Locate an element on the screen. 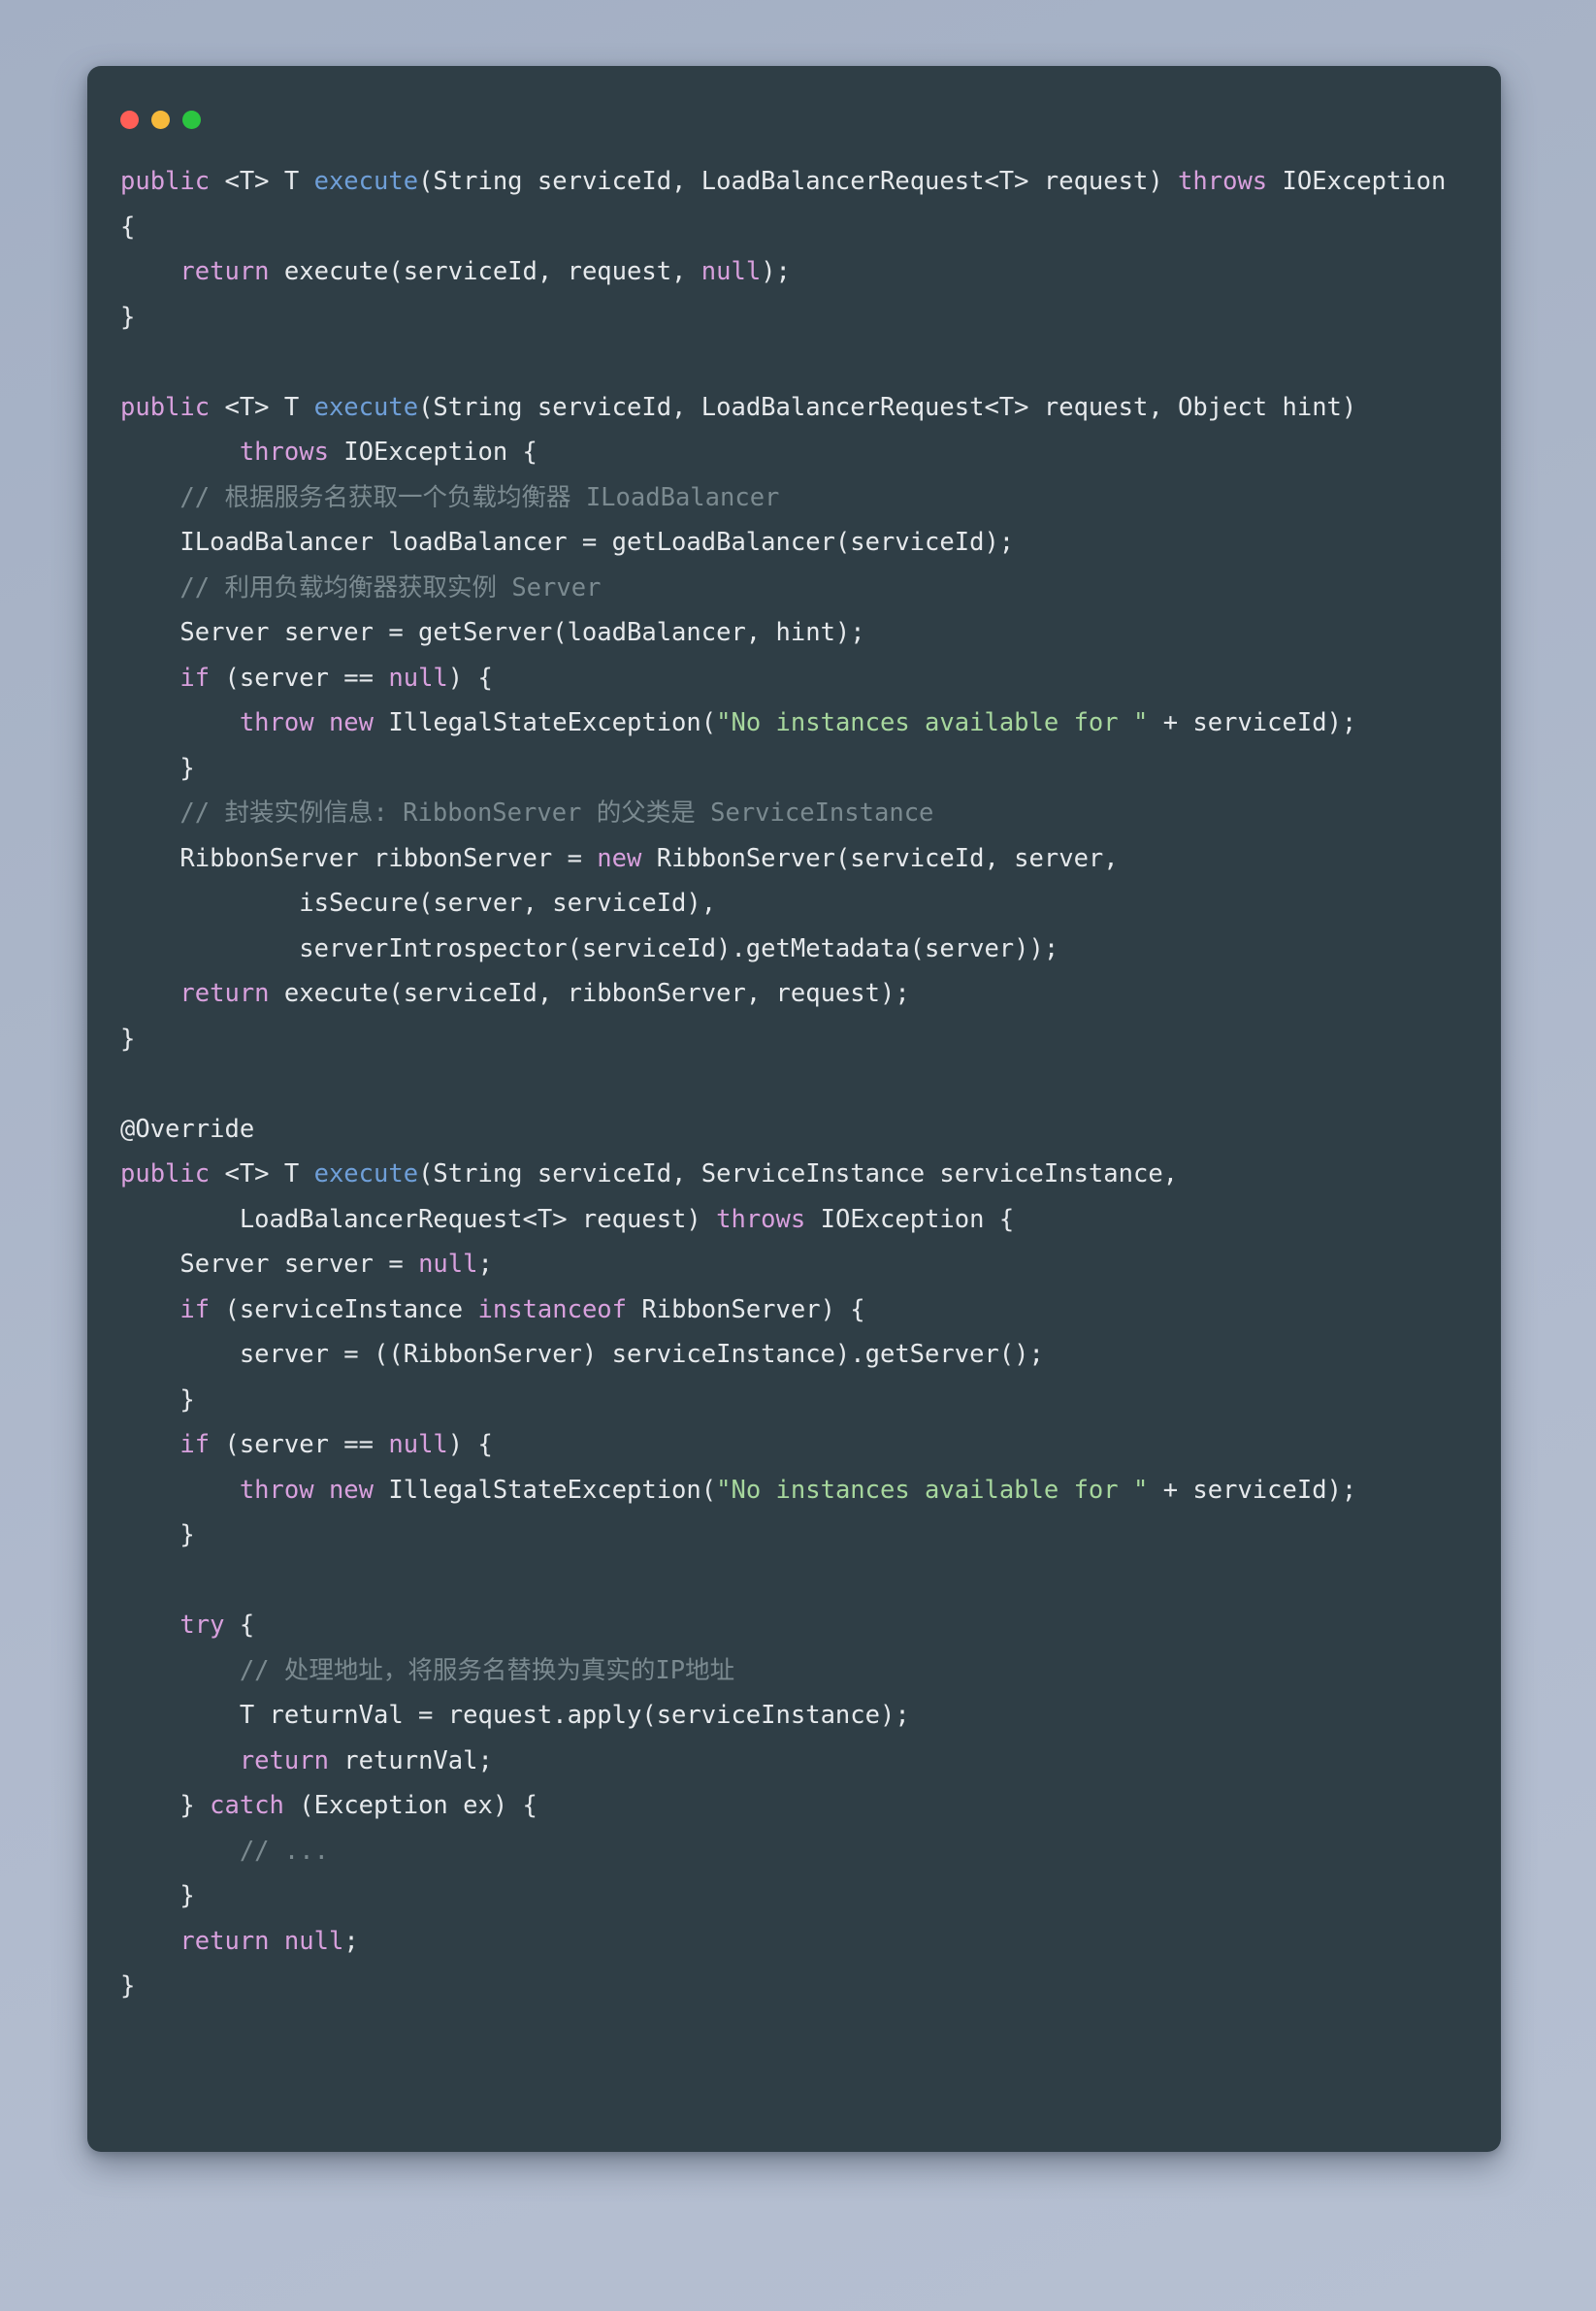  maximize-window-button is located at coordinates (191, 119).